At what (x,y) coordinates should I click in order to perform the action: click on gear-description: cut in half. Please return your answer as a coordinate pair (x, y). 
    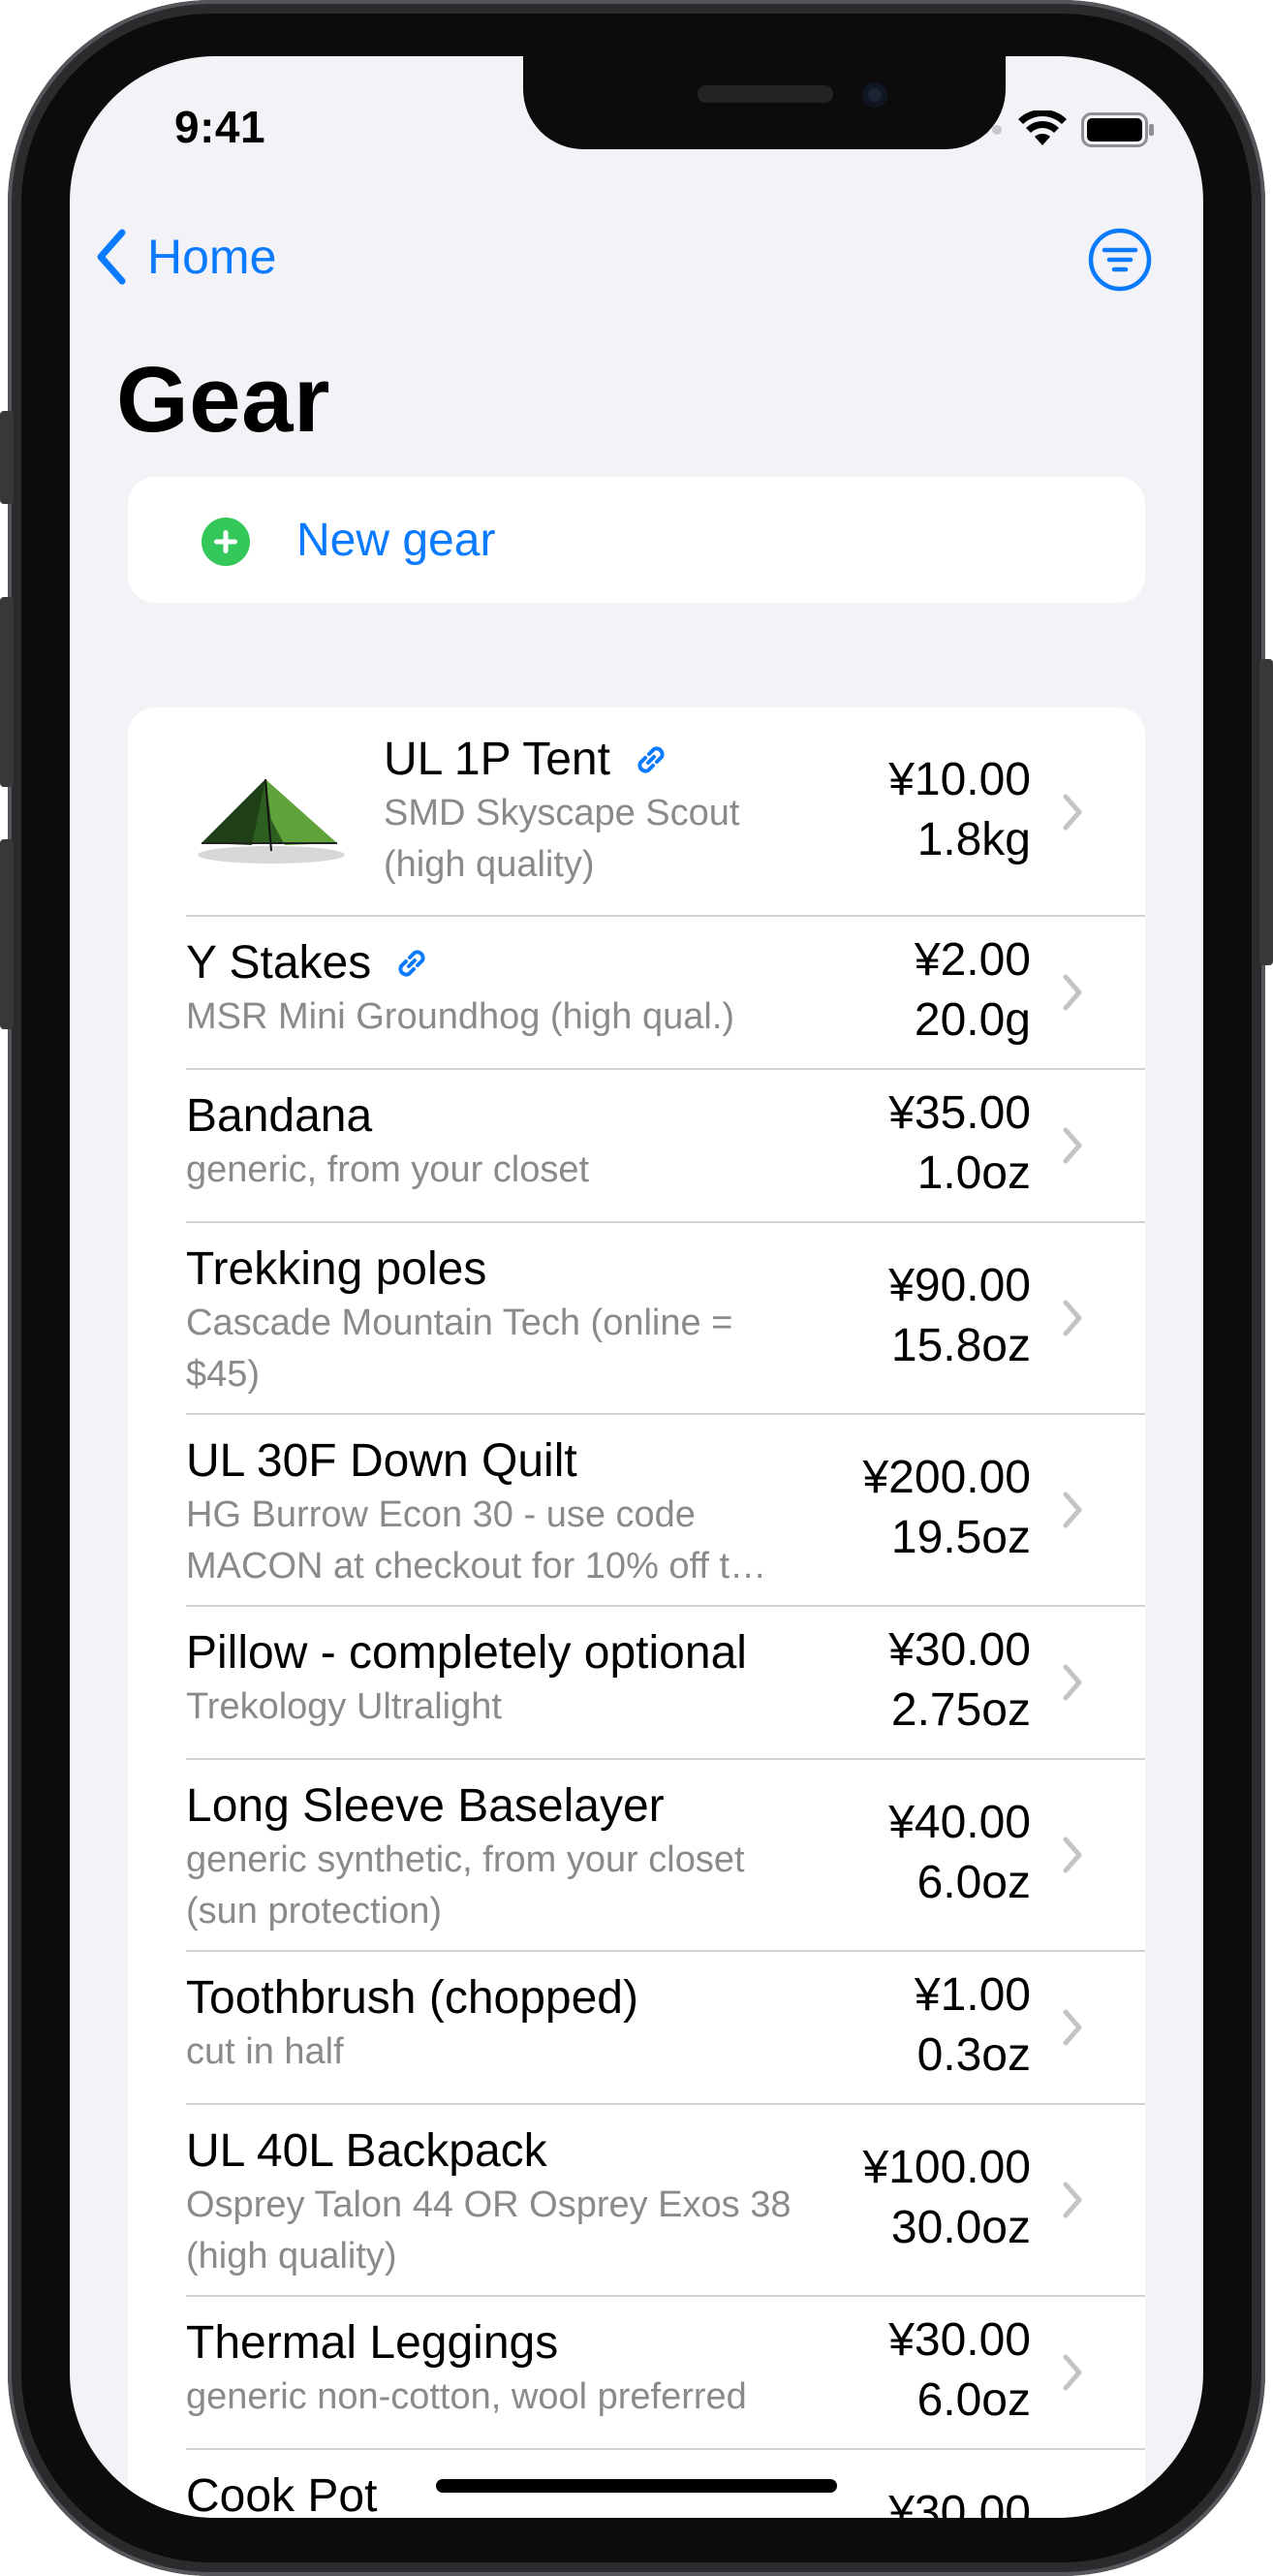
    Looking at the image, I should click on (265, 2051).